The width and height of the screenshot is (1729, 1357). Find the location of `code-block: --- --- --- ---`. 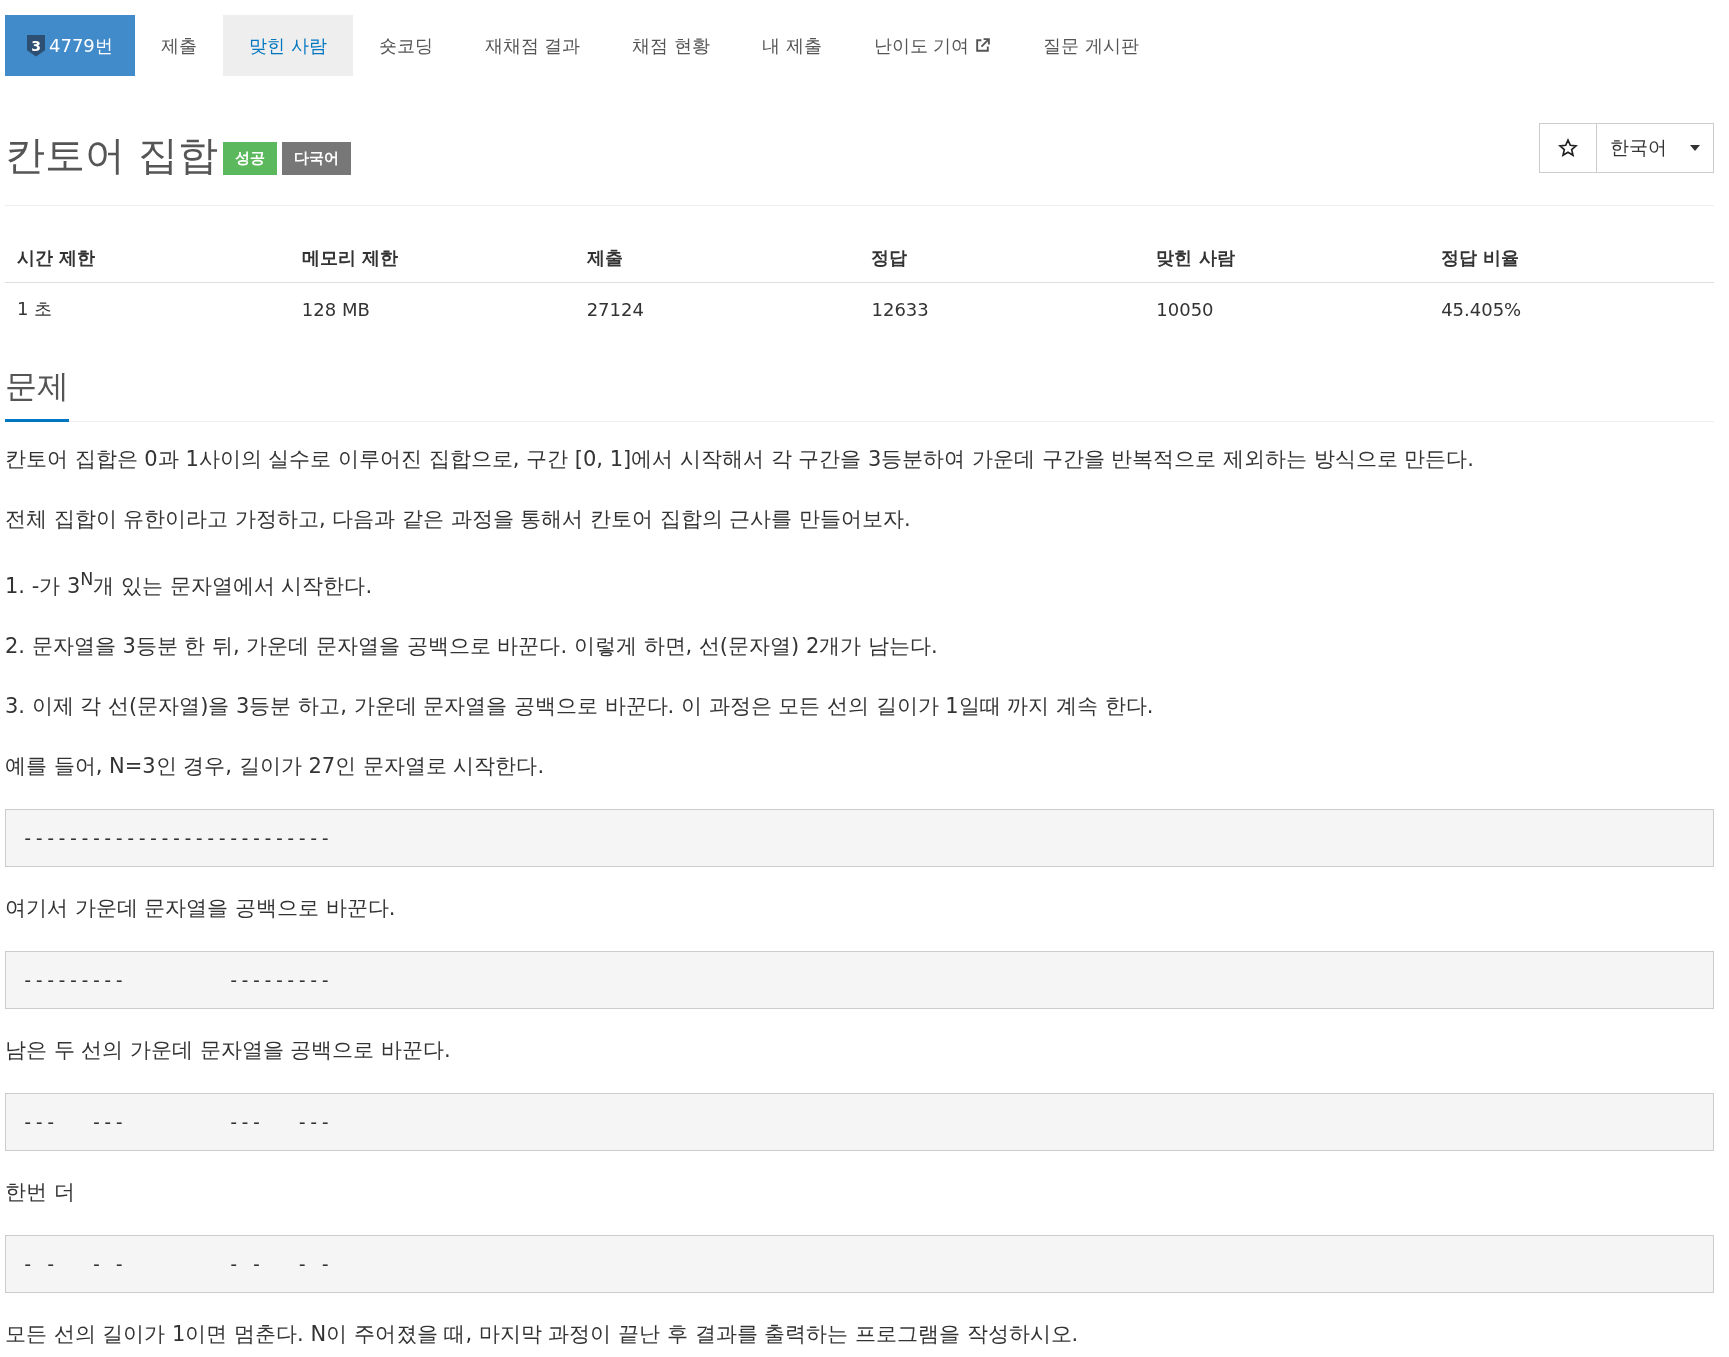

code-block: --- --- --- --- is located at coordinates (859, 1122).